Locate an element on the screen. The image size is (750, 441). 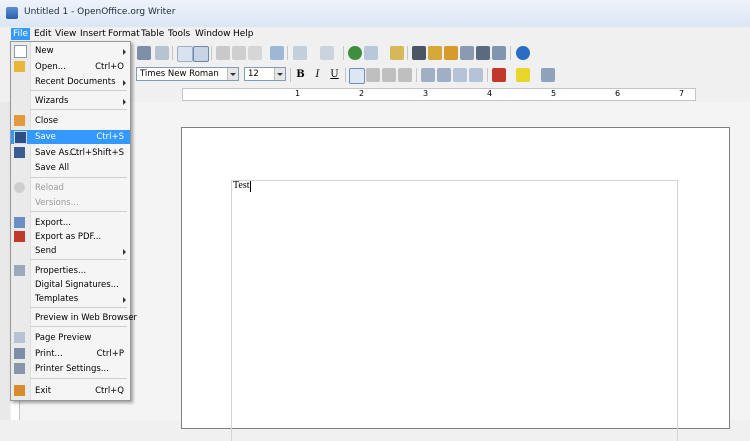
help-icon is located at coordinates (523, 53).